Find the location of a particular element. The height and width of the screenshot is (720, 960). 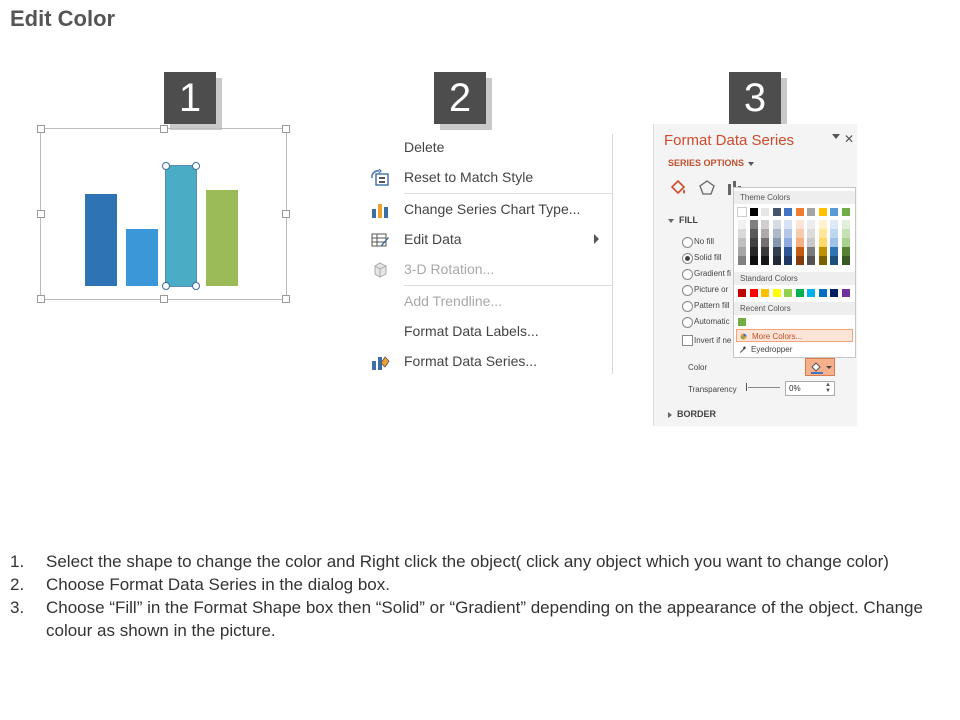

resize-handle-bl is located at coordinates (41, 299).